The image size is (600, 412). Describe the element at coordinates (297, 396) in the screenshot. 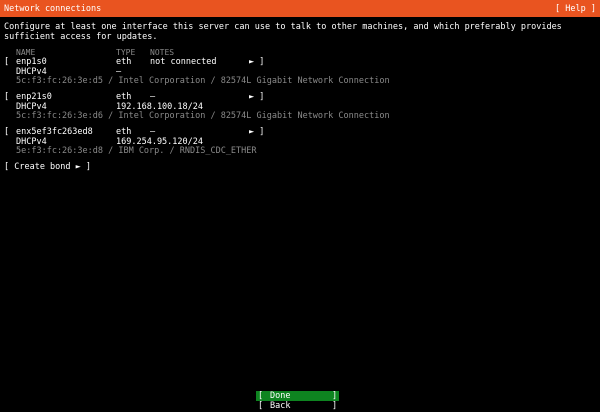

I see `done-button: [ Done ]` at that location.